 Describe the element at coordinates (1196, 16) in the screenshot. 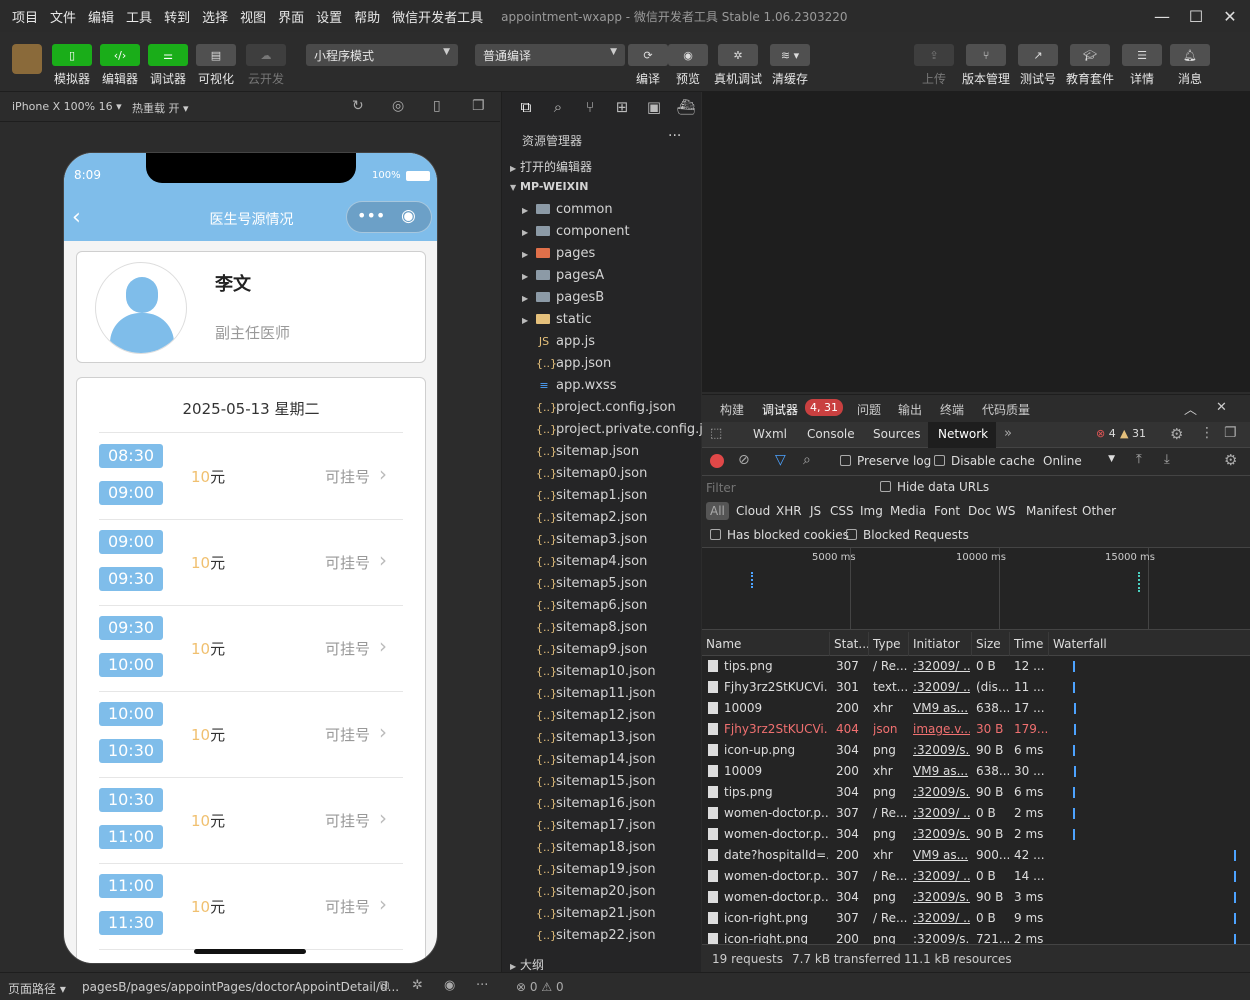

I see `maximize-button: ☐` at that location.